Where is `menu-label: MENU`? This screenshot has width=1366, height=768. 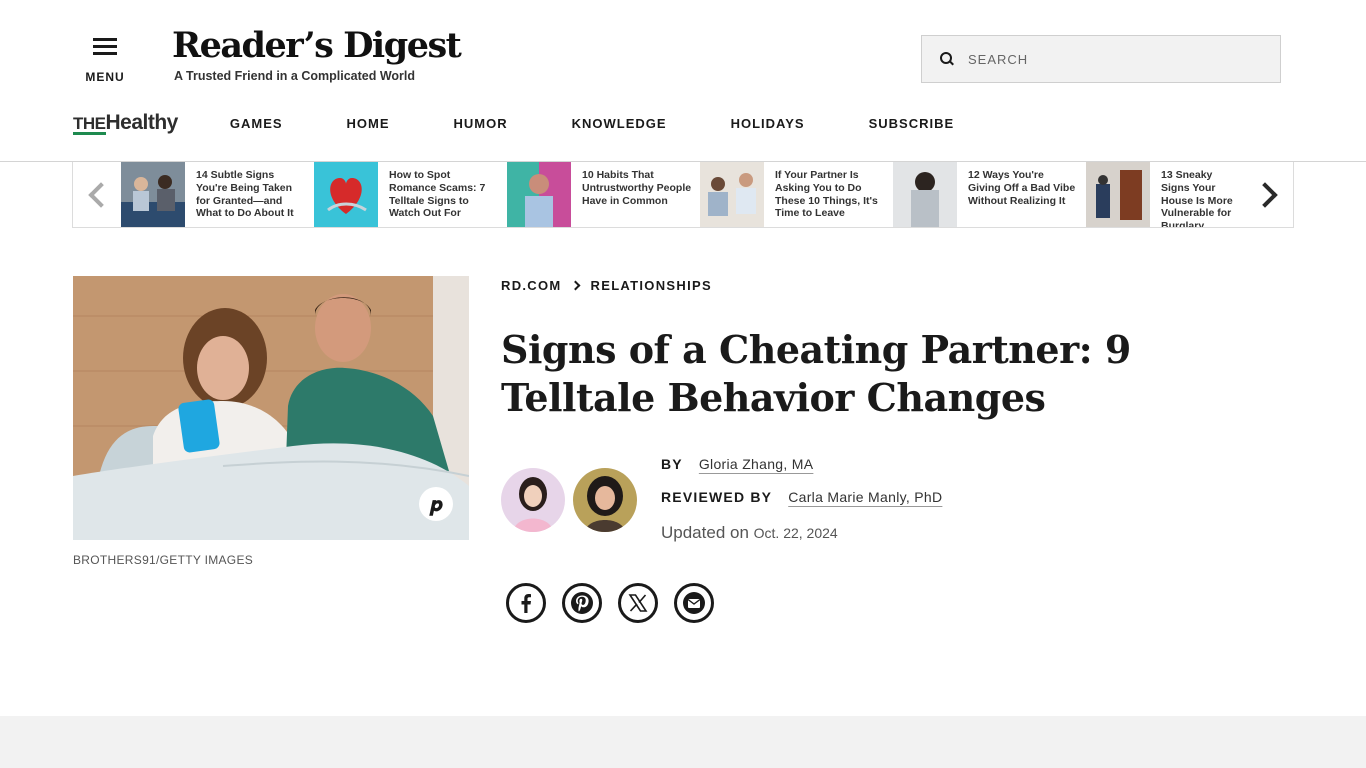 menu-label: MENU is located at coordinates (105, 77).